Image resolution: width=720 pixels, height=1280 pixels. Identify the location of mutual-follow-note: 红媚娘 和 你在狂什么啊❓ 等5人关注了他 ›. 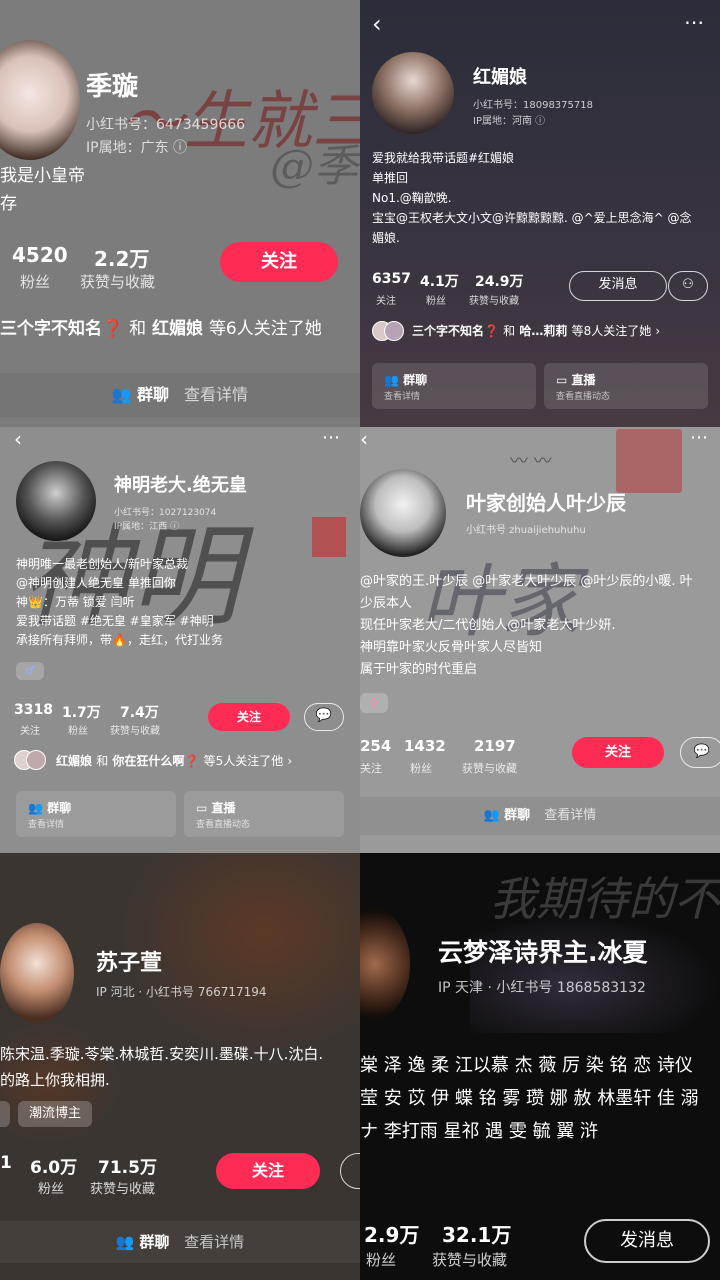
(174, 760).